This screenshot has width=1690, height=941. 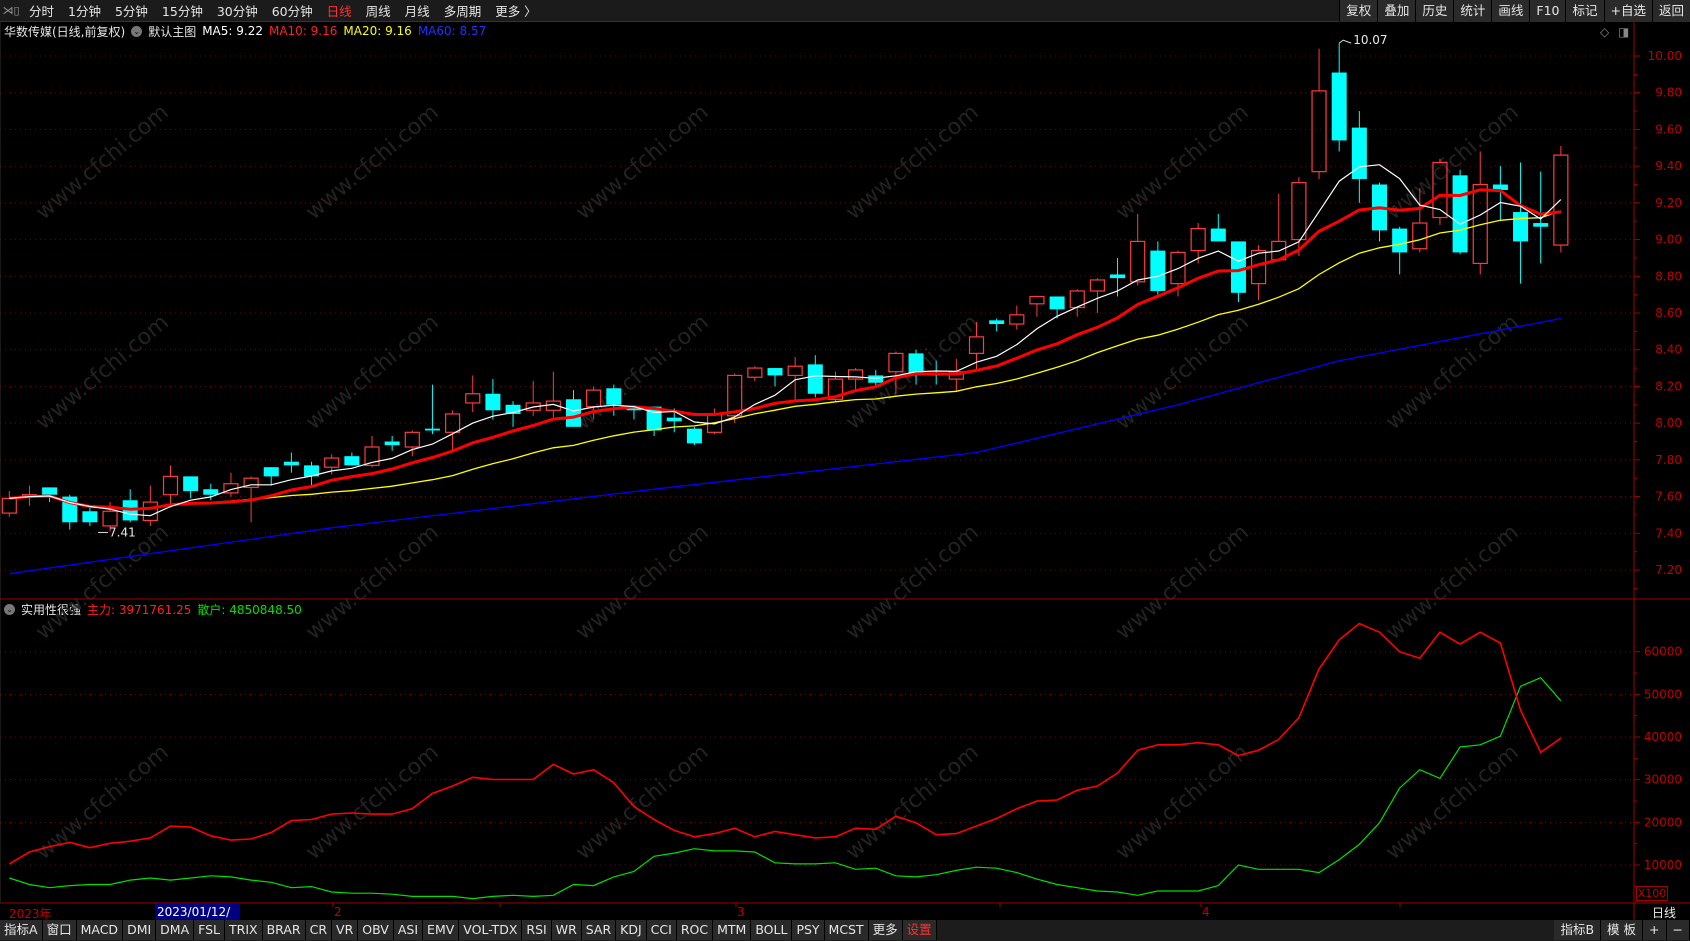 I want to click on indicator-right-button: 模 板, so click(x=1622, y=930).